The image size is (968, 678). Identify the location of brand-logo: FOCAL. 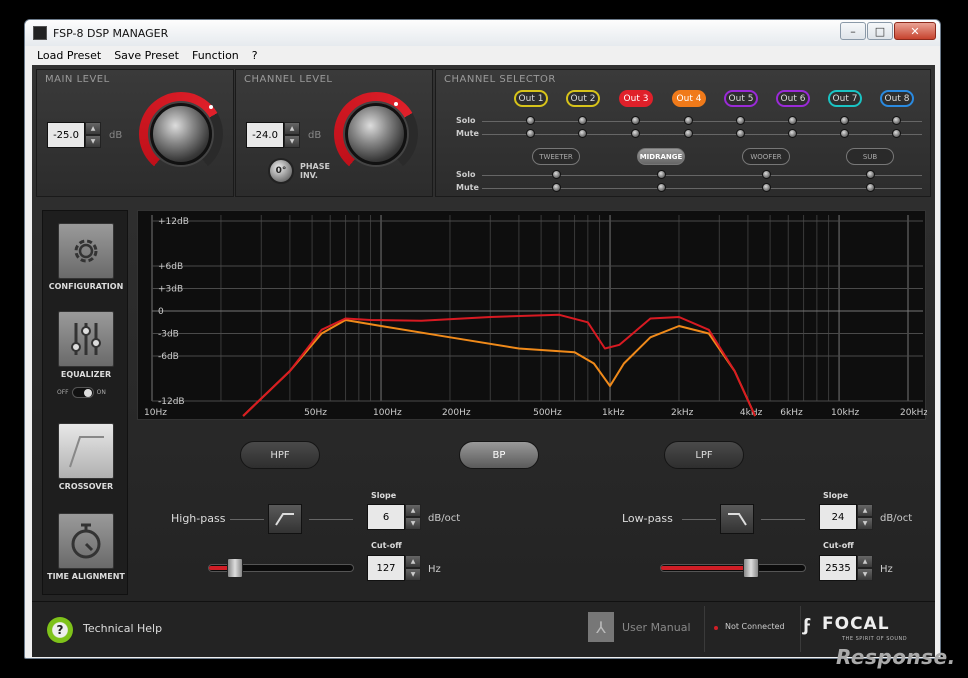
(856, 624).